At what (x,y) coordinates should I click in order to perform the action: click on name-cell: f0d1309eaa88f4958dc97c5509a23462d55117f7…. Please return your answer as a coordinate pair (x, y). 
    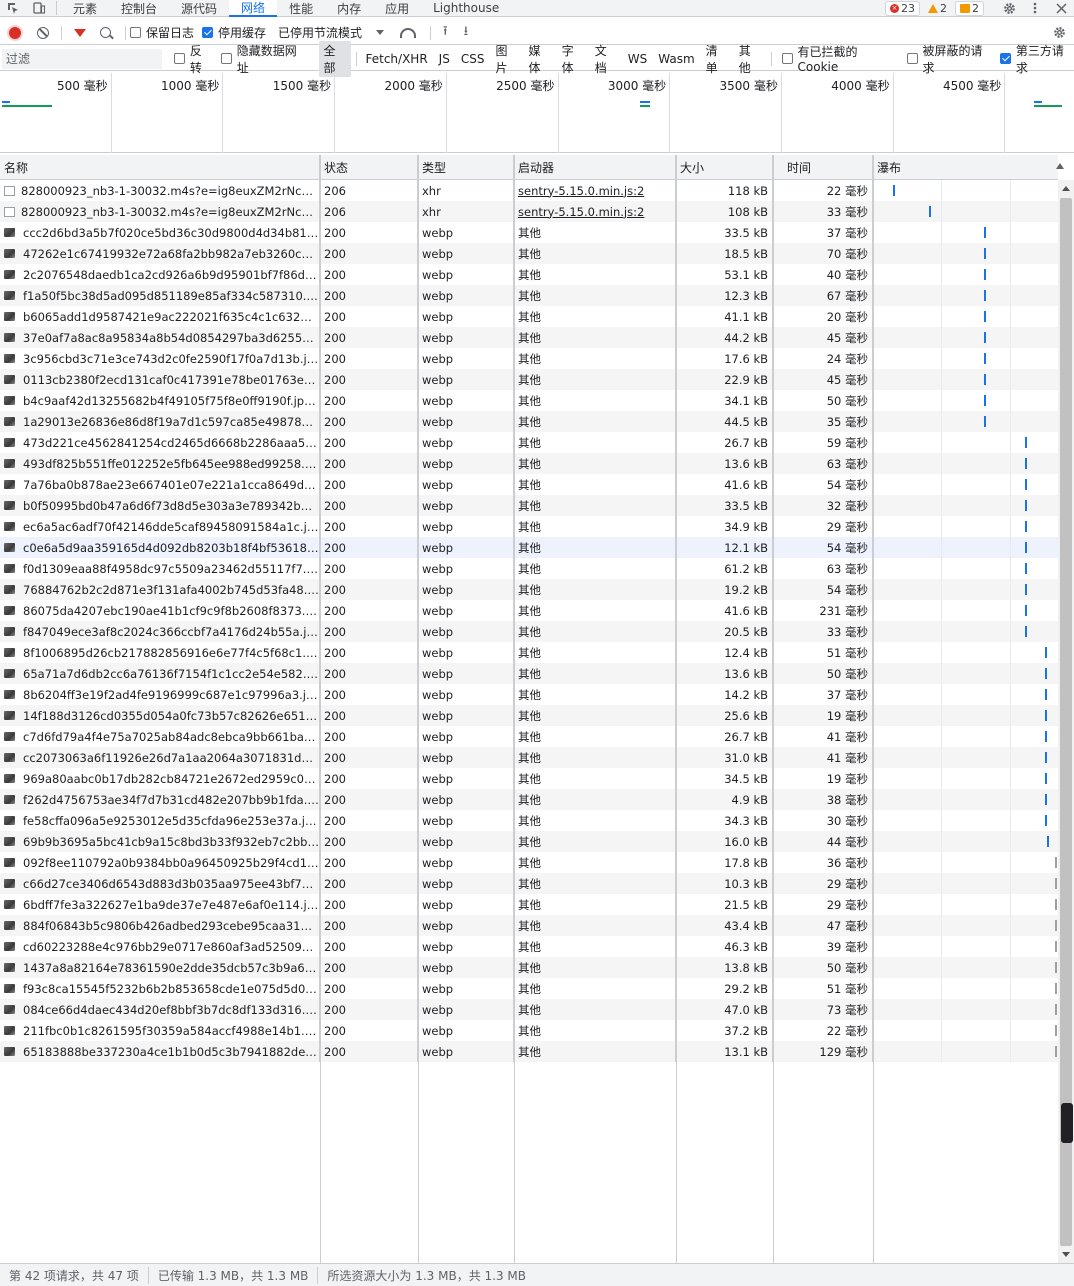
    Looking at the image, I should click on (160, 568).